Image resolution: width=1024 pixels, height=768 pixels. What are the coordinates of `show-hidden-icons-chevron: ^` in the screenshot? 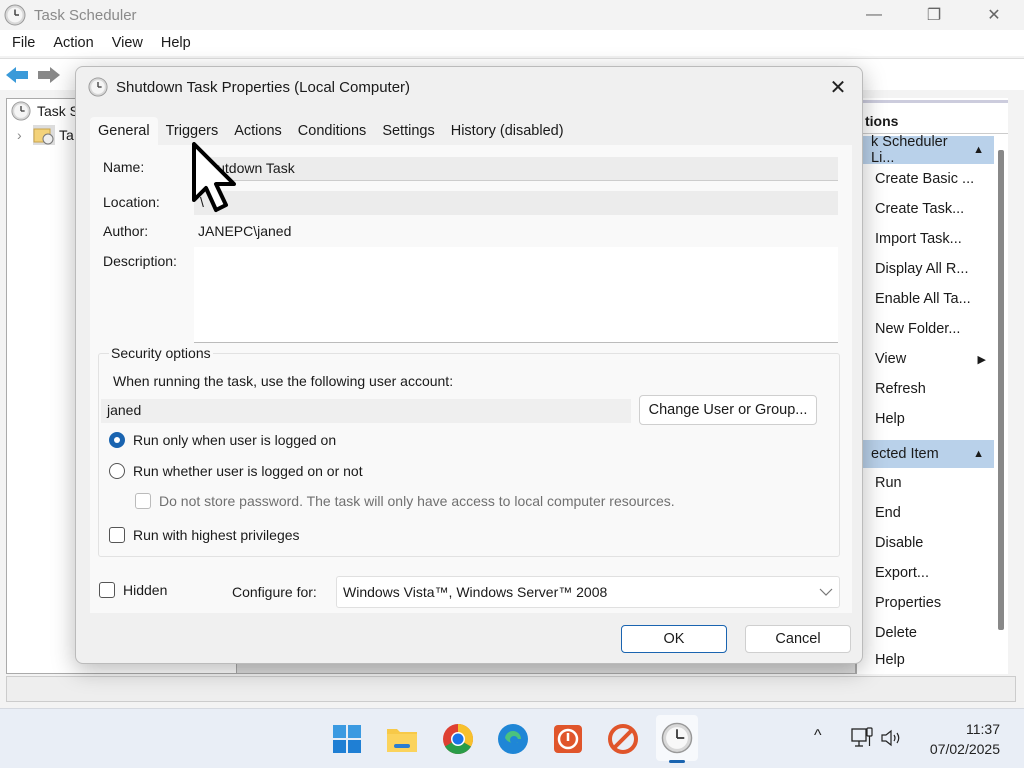 It's located at (818, 736).